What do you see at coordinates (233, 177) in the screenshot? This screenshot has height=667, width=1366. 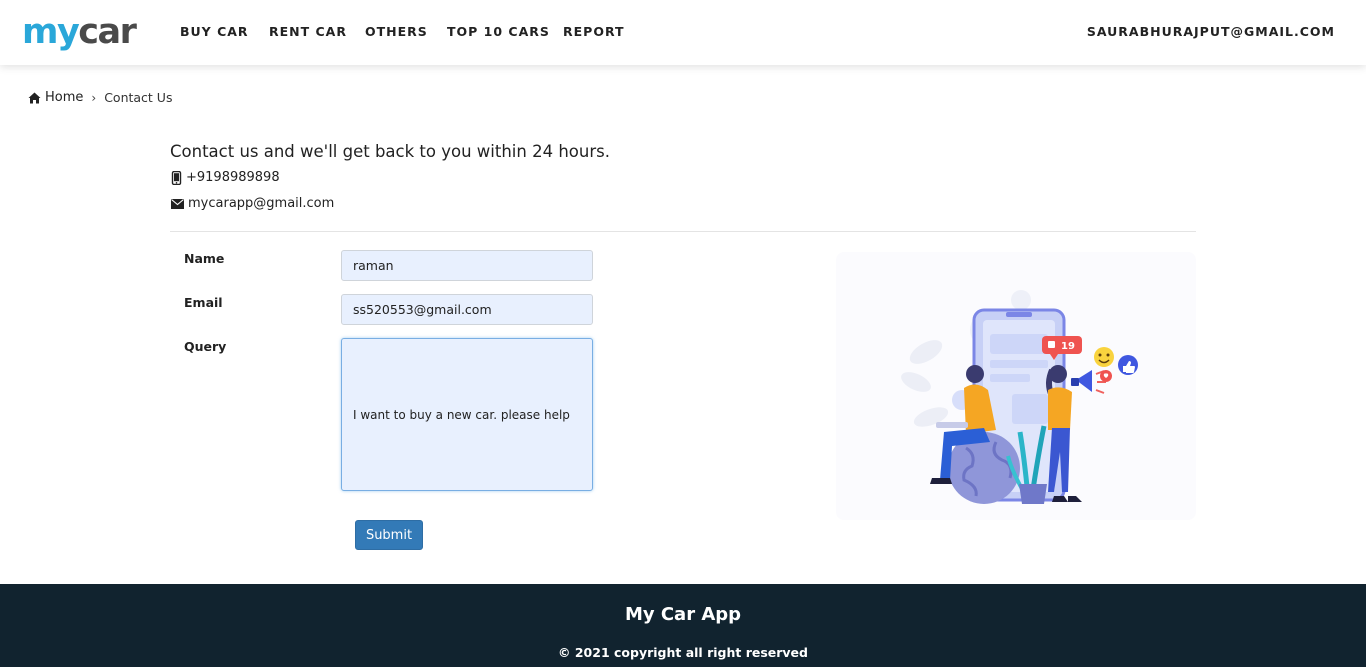 I see `contact-phone: +9198989898` at bounding box center [233, 177].